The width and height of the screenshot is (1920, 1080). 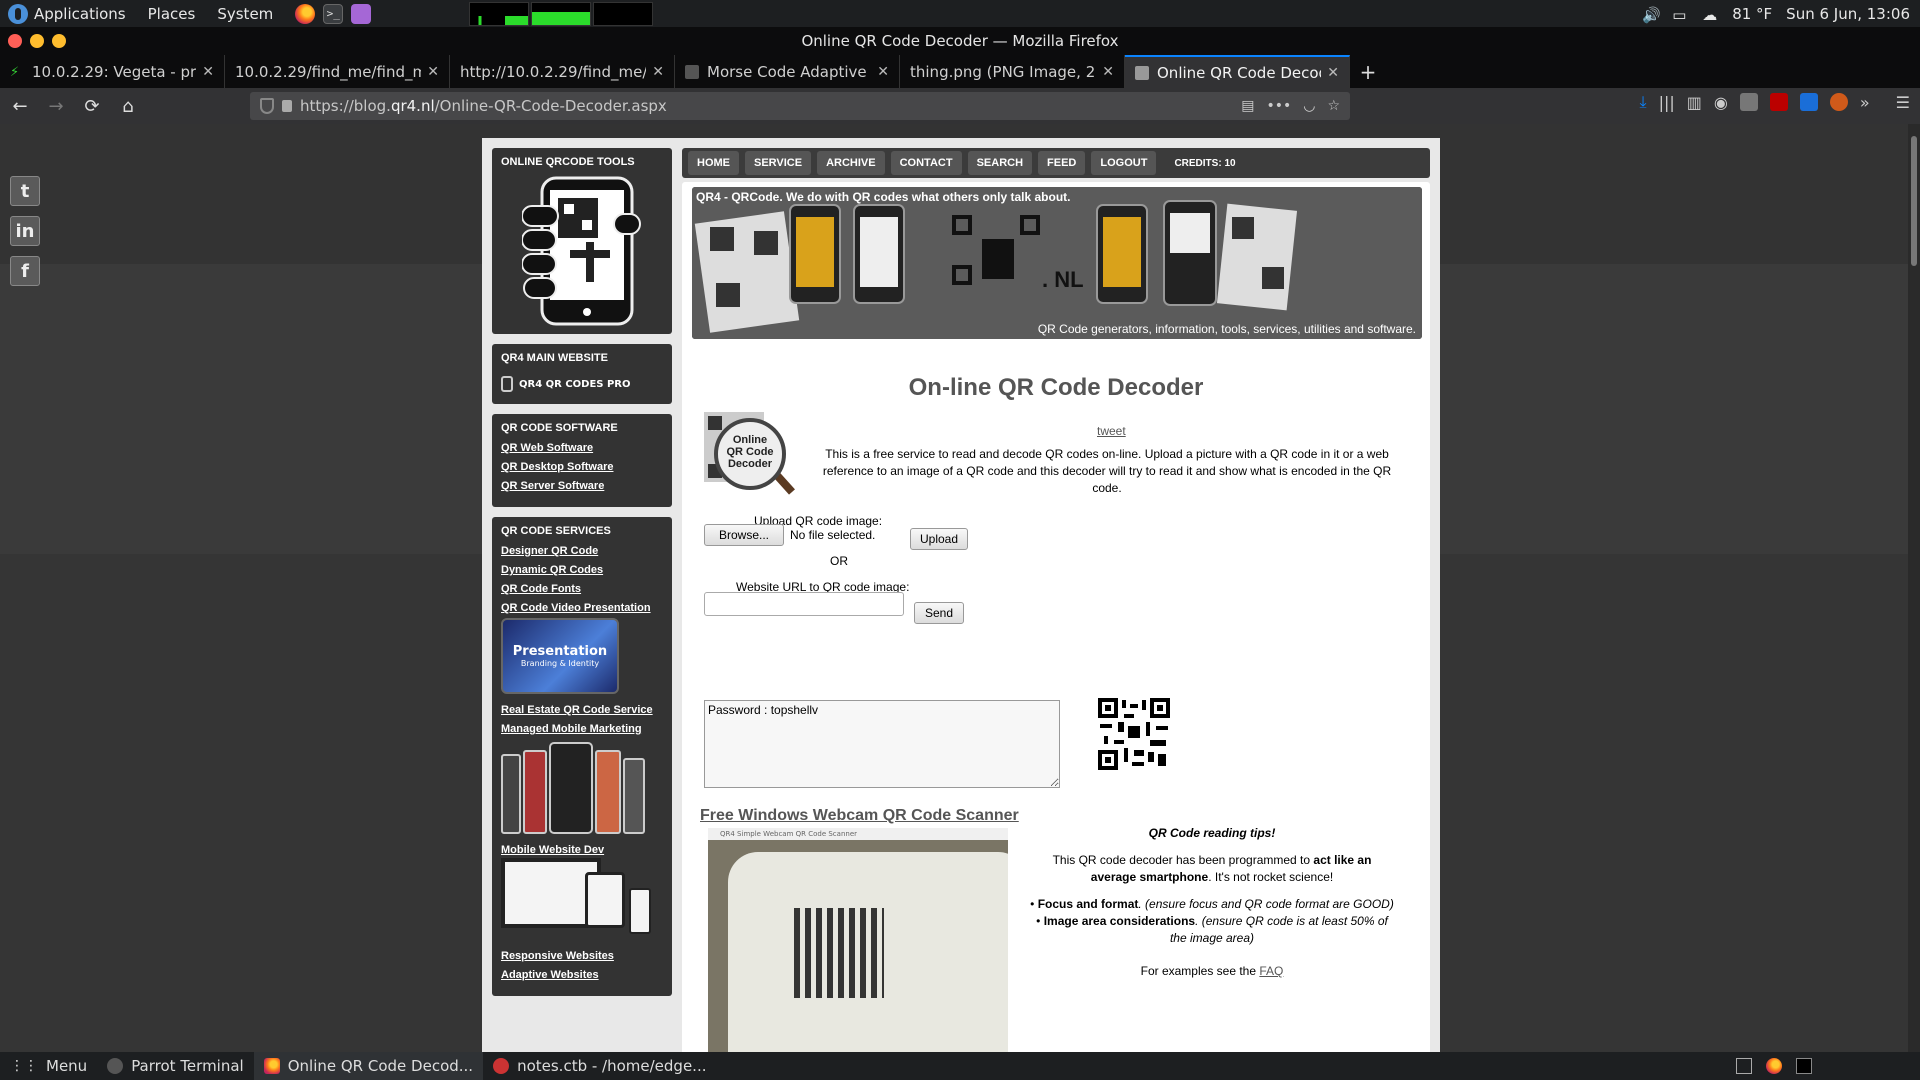 What do you see at coordinates (1778, 102) in the screenshot?
I see `ublock-icon` at bounding box center [1778, 102].